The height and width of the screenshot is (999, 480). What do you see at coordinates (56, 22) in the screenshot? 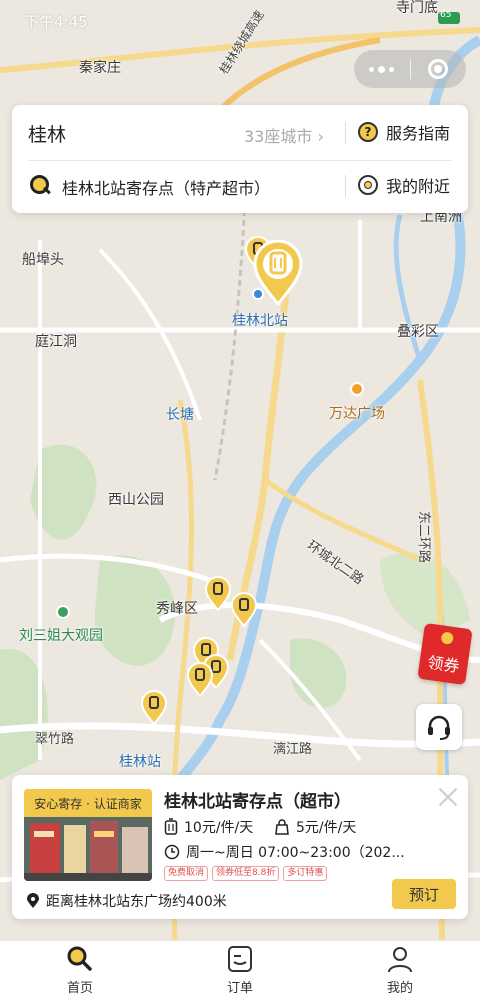
I see `status-time: 下午4:45` at bounding box center [56, 22].